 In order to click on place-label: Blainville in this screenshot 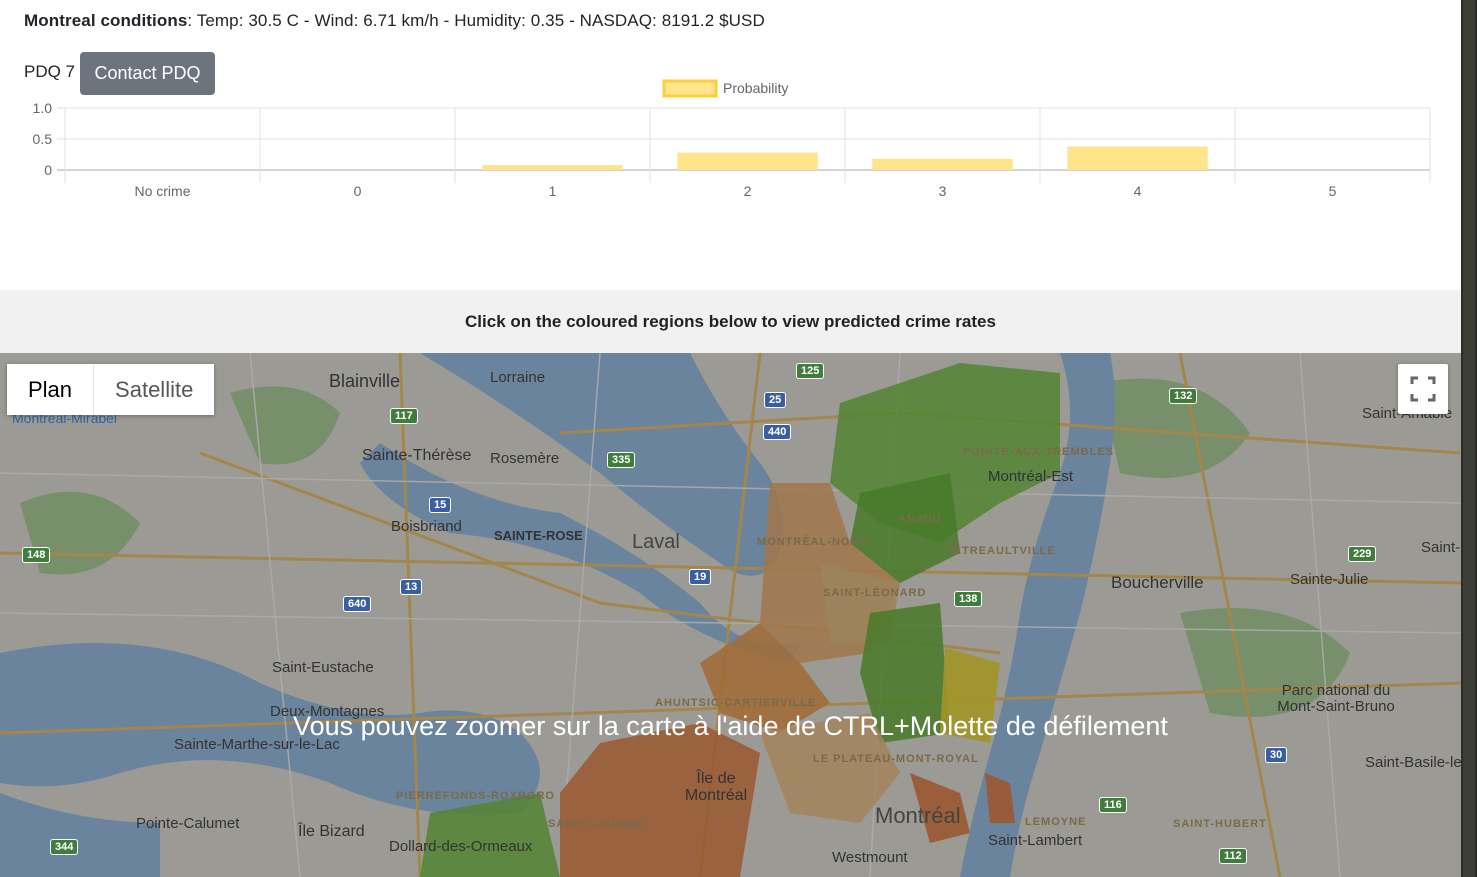, I will do `click(365, 381)`.